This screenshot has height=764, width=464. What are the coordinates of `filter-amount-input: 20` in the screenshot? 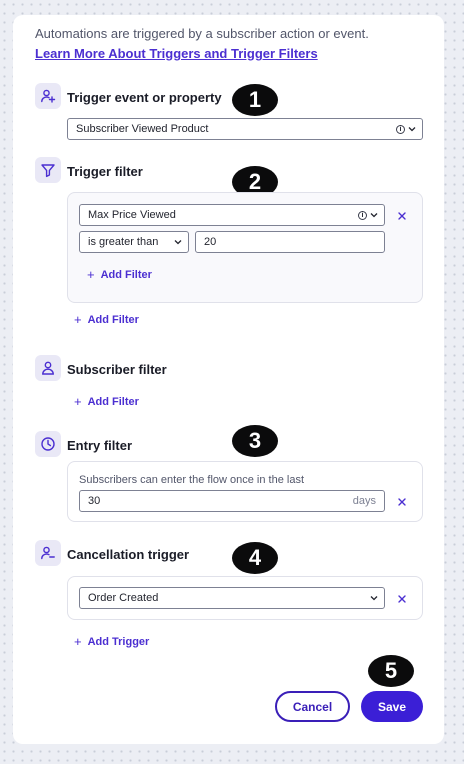 It's located at (290, 242).